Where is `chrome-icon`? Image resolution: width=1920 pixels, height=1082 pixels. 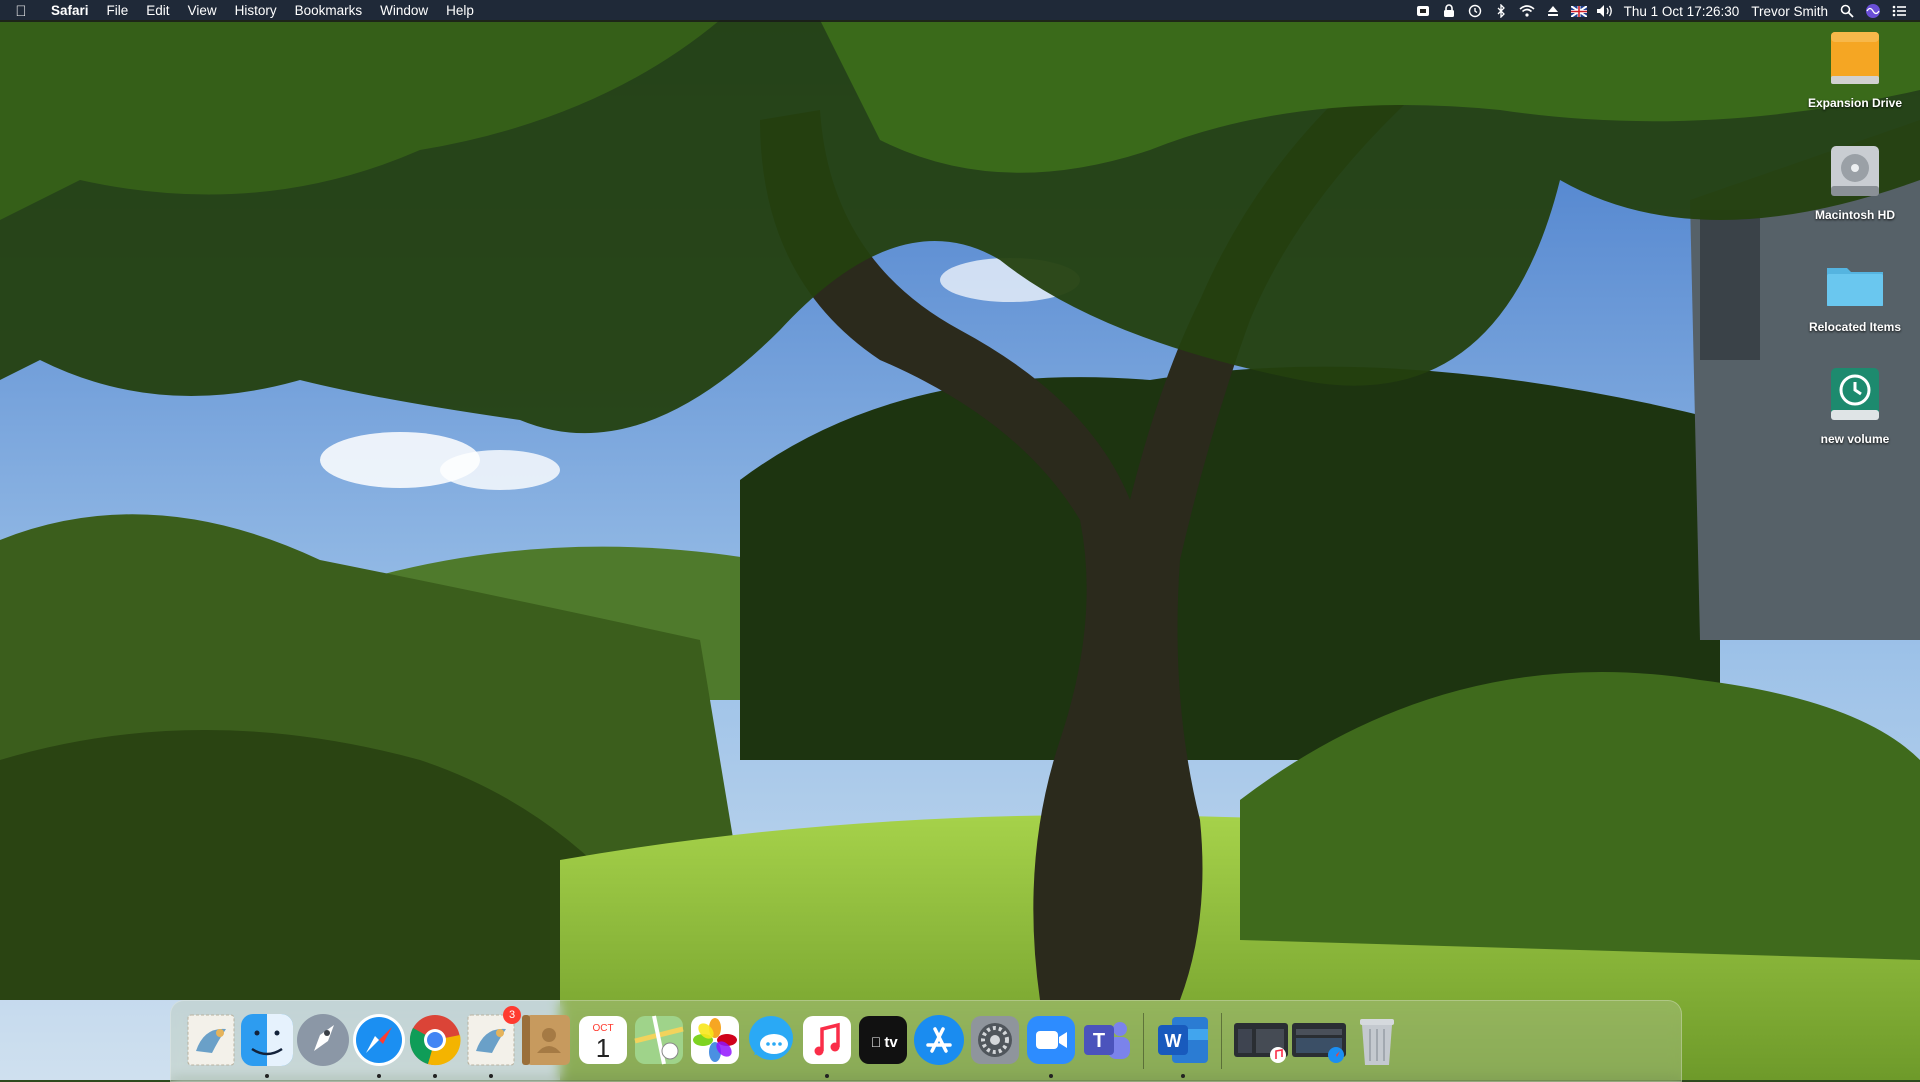
chrome-icon is located at coordinates (435, 1040).